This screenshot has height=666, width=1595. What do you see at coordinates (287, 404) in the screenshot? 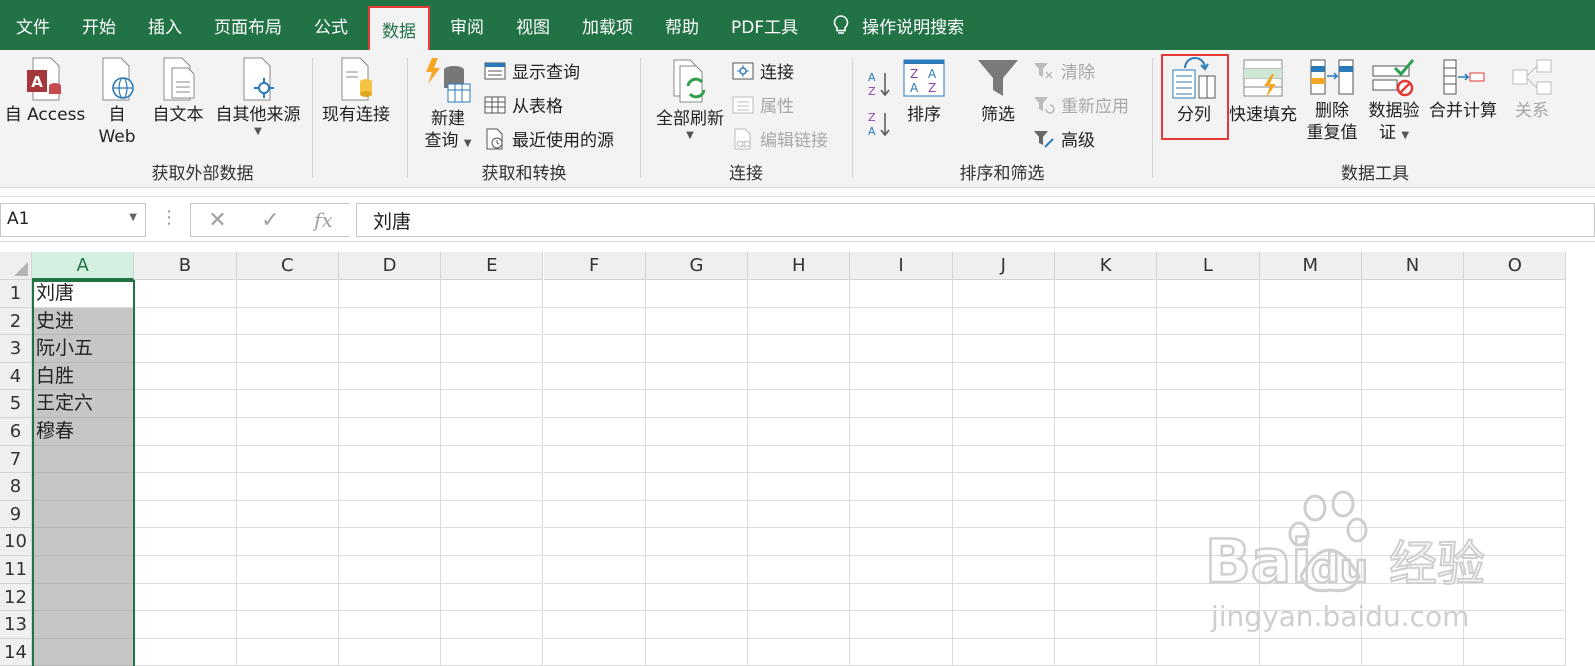
I see `cell-c5` at bounding box center [287, 404].